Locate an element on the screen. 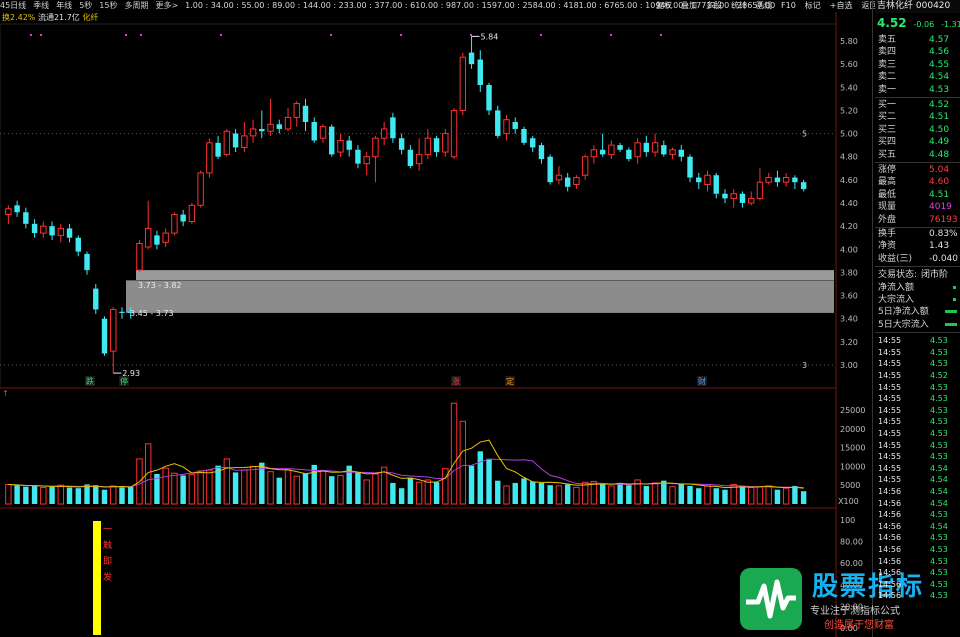 Image resolution: width=960 pixels, height=637 pixels. flow-label: 5日净流入额 is located at coordinates (903, 312).